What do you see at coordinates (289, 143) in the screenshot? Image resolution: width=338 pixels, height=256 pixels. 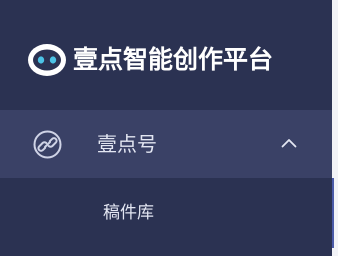 I see `chevron-up-icon` at bounding box center [289, 143].